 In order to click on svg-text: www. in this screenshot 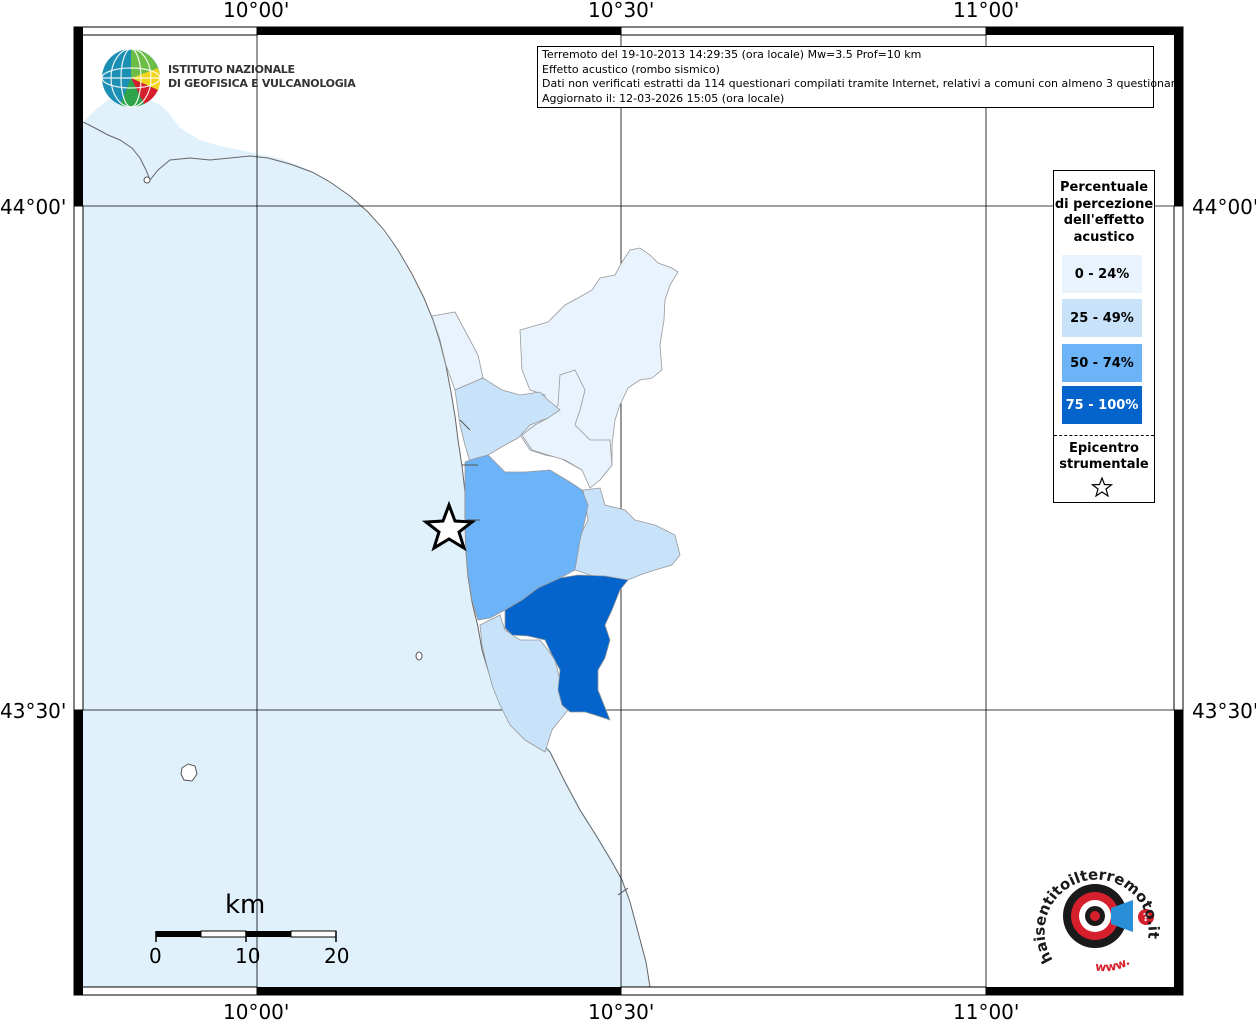, I will do `click(1114, 964)`.